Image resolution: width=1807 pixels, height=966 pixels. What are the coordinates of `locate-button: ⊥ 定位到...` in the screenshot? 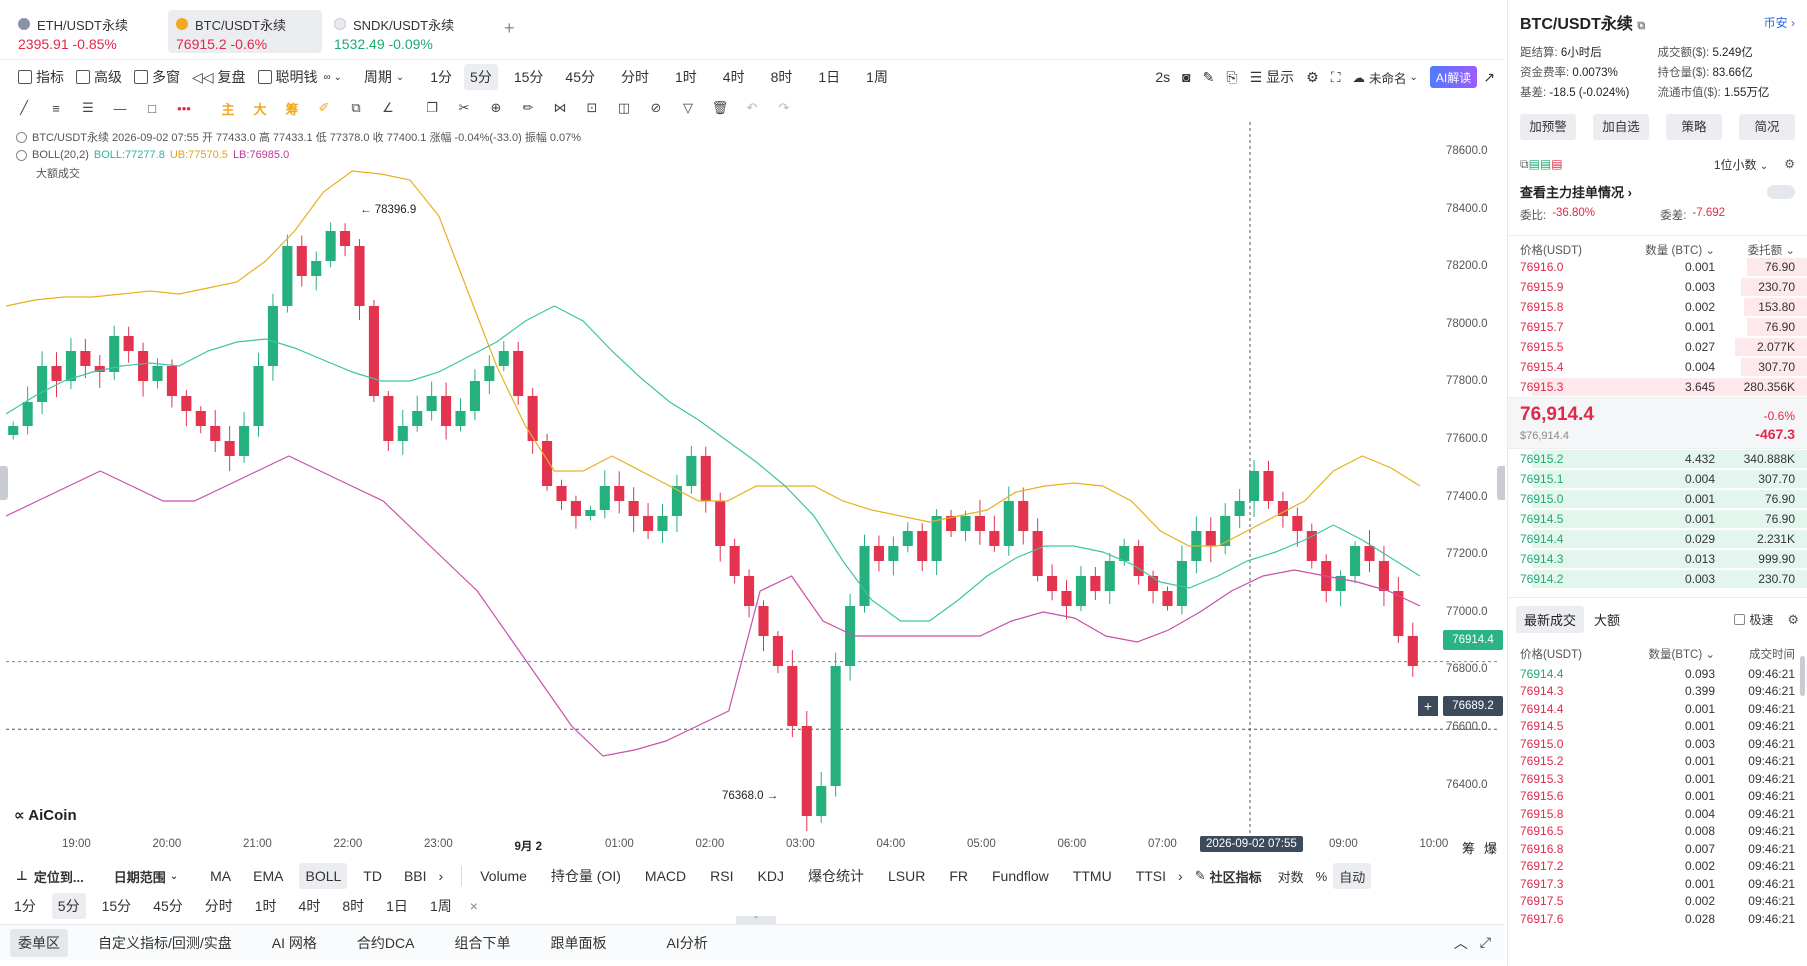 It's located at (50, 876).